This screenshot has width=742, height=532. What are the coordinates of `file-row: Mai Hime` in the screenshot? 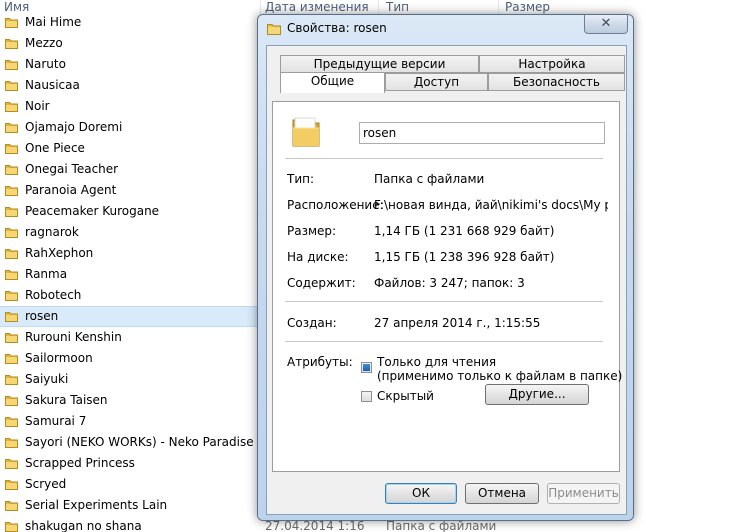 It's located at (131, 22).